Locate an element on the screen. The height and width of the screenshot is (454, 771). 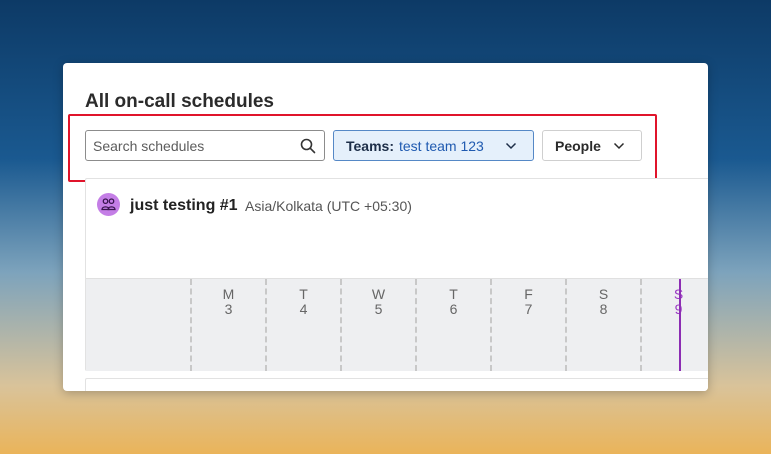
search-icon is located at coordinates (308, 146).